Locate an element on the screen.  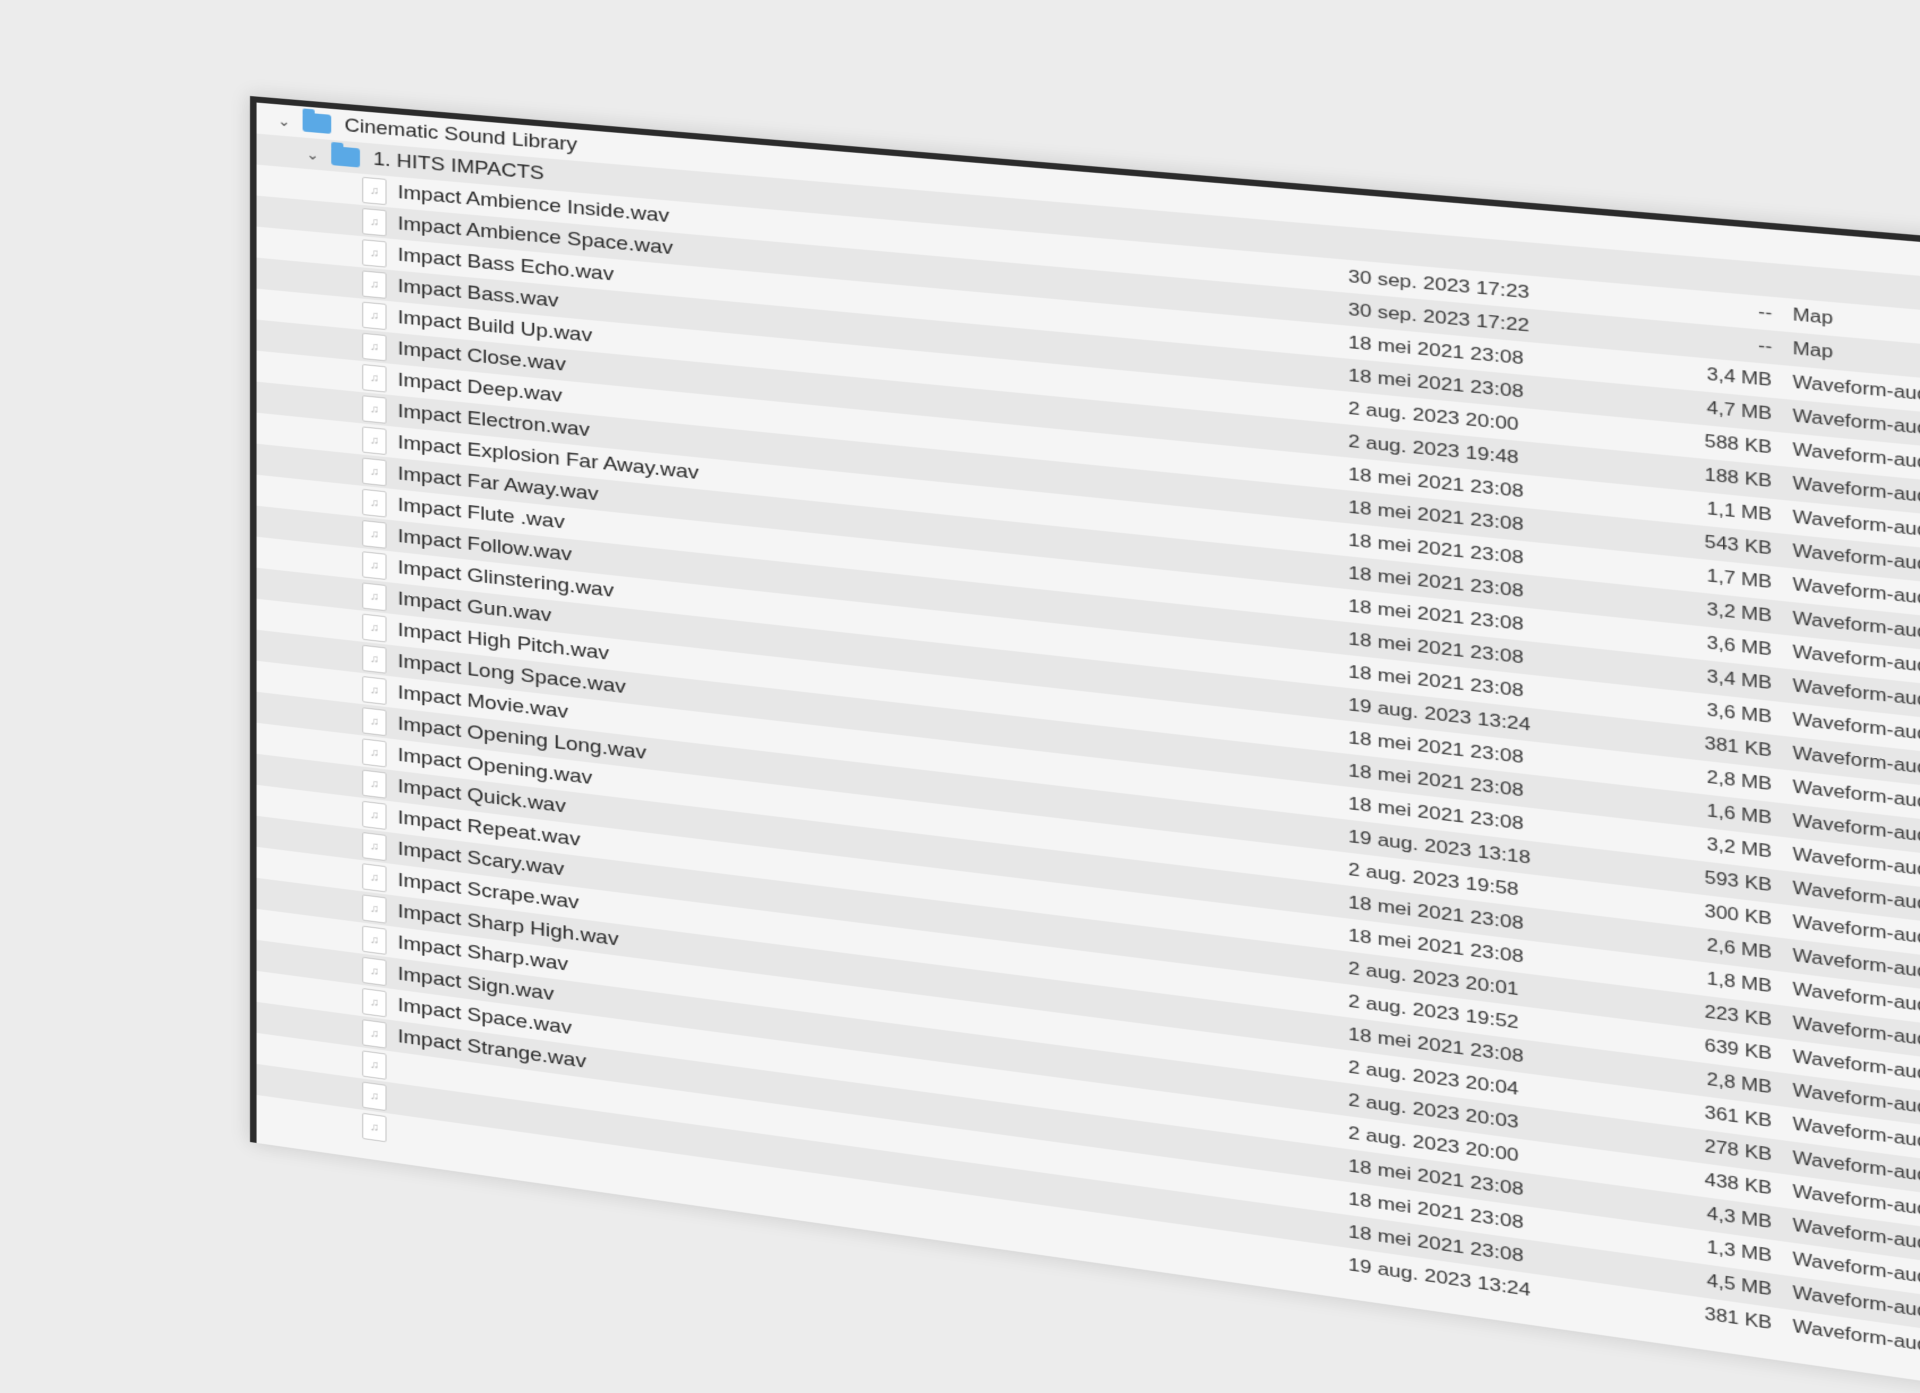
file-size: 543 KB is located at coordinates (1738, 545).